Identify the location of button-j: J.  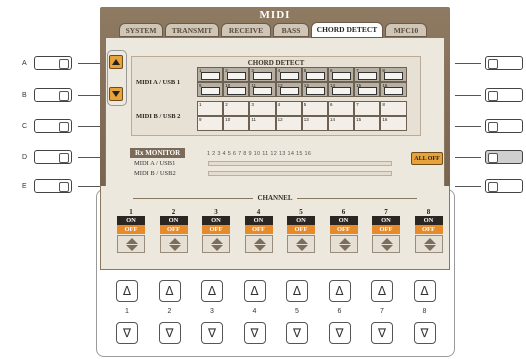
(490, 186).